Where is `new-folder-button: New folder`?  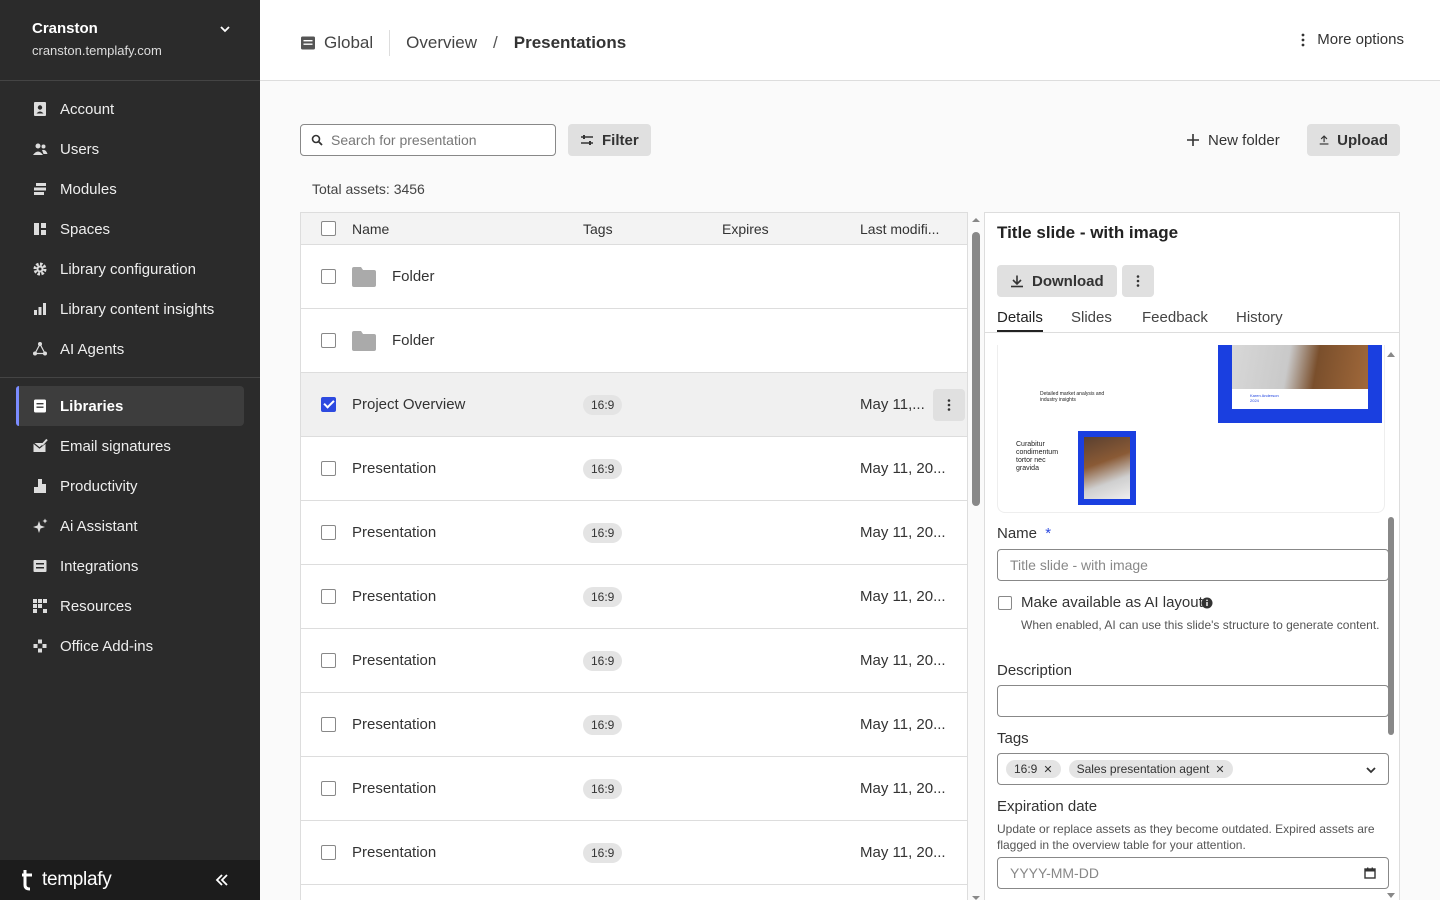
new-folder-button: New folder is located at coordinates (1233, 140).